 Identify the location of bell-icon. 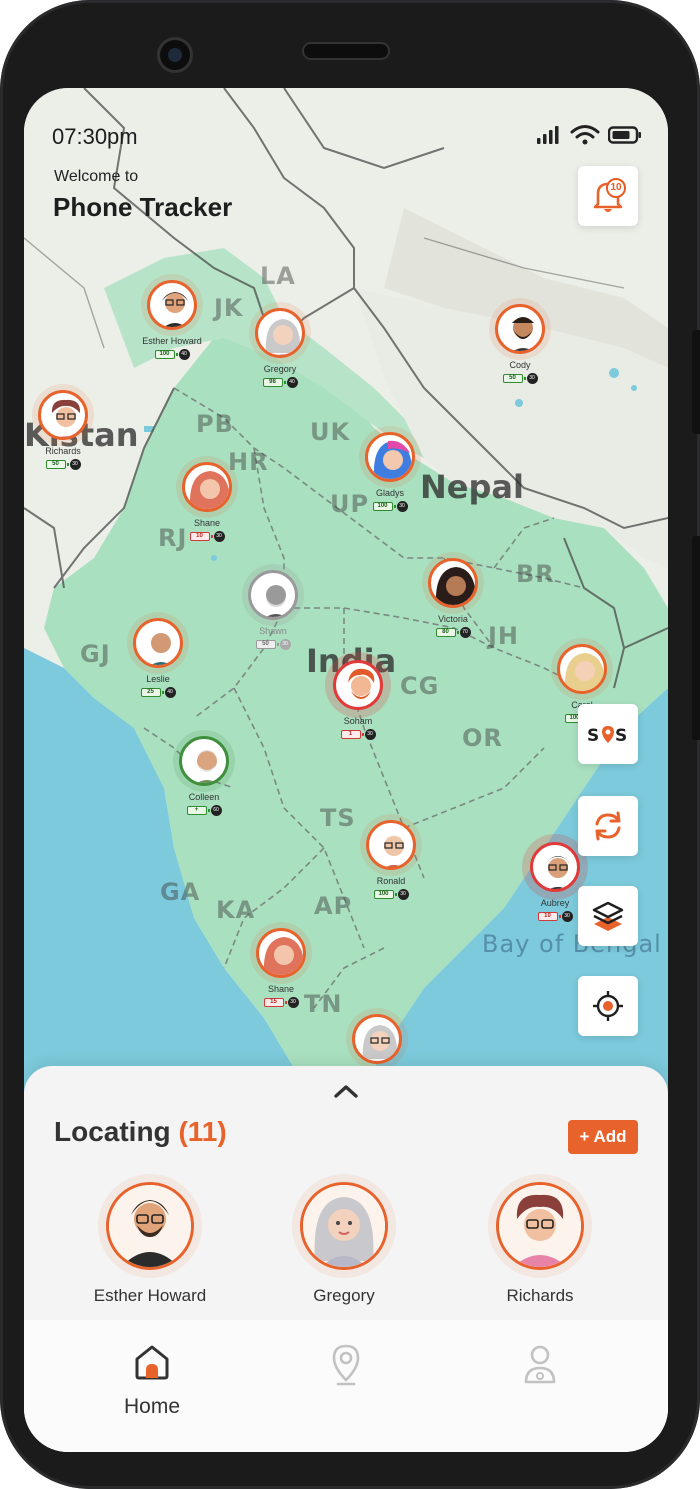
(608, 197).